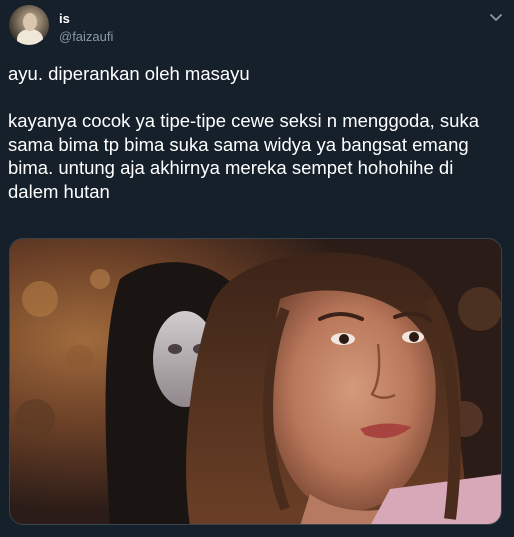 The width and height of the screenshot is (514, 537). I want to click on tweet-text-paragraph: ayu. diperankan oleh masayu, so click(129, 73).